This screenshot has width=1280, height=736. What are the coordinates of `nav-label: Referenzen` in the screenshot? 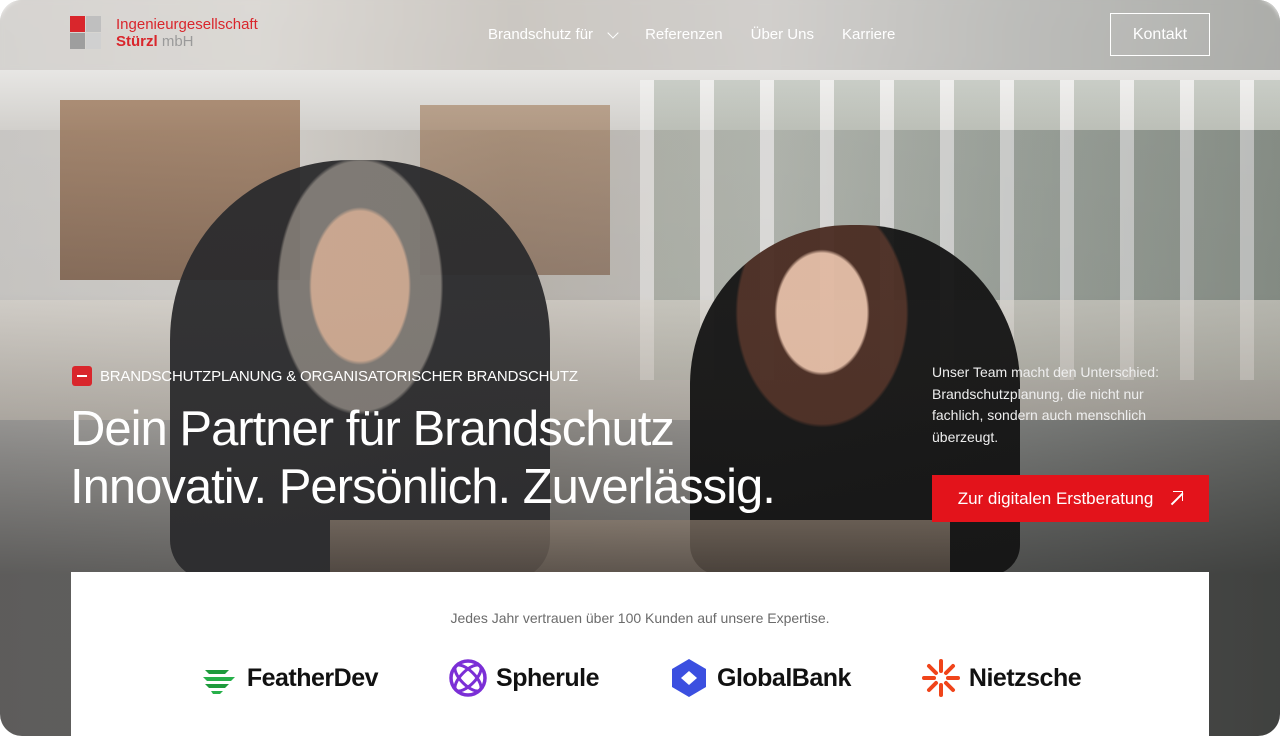 It's located at (684, 34).